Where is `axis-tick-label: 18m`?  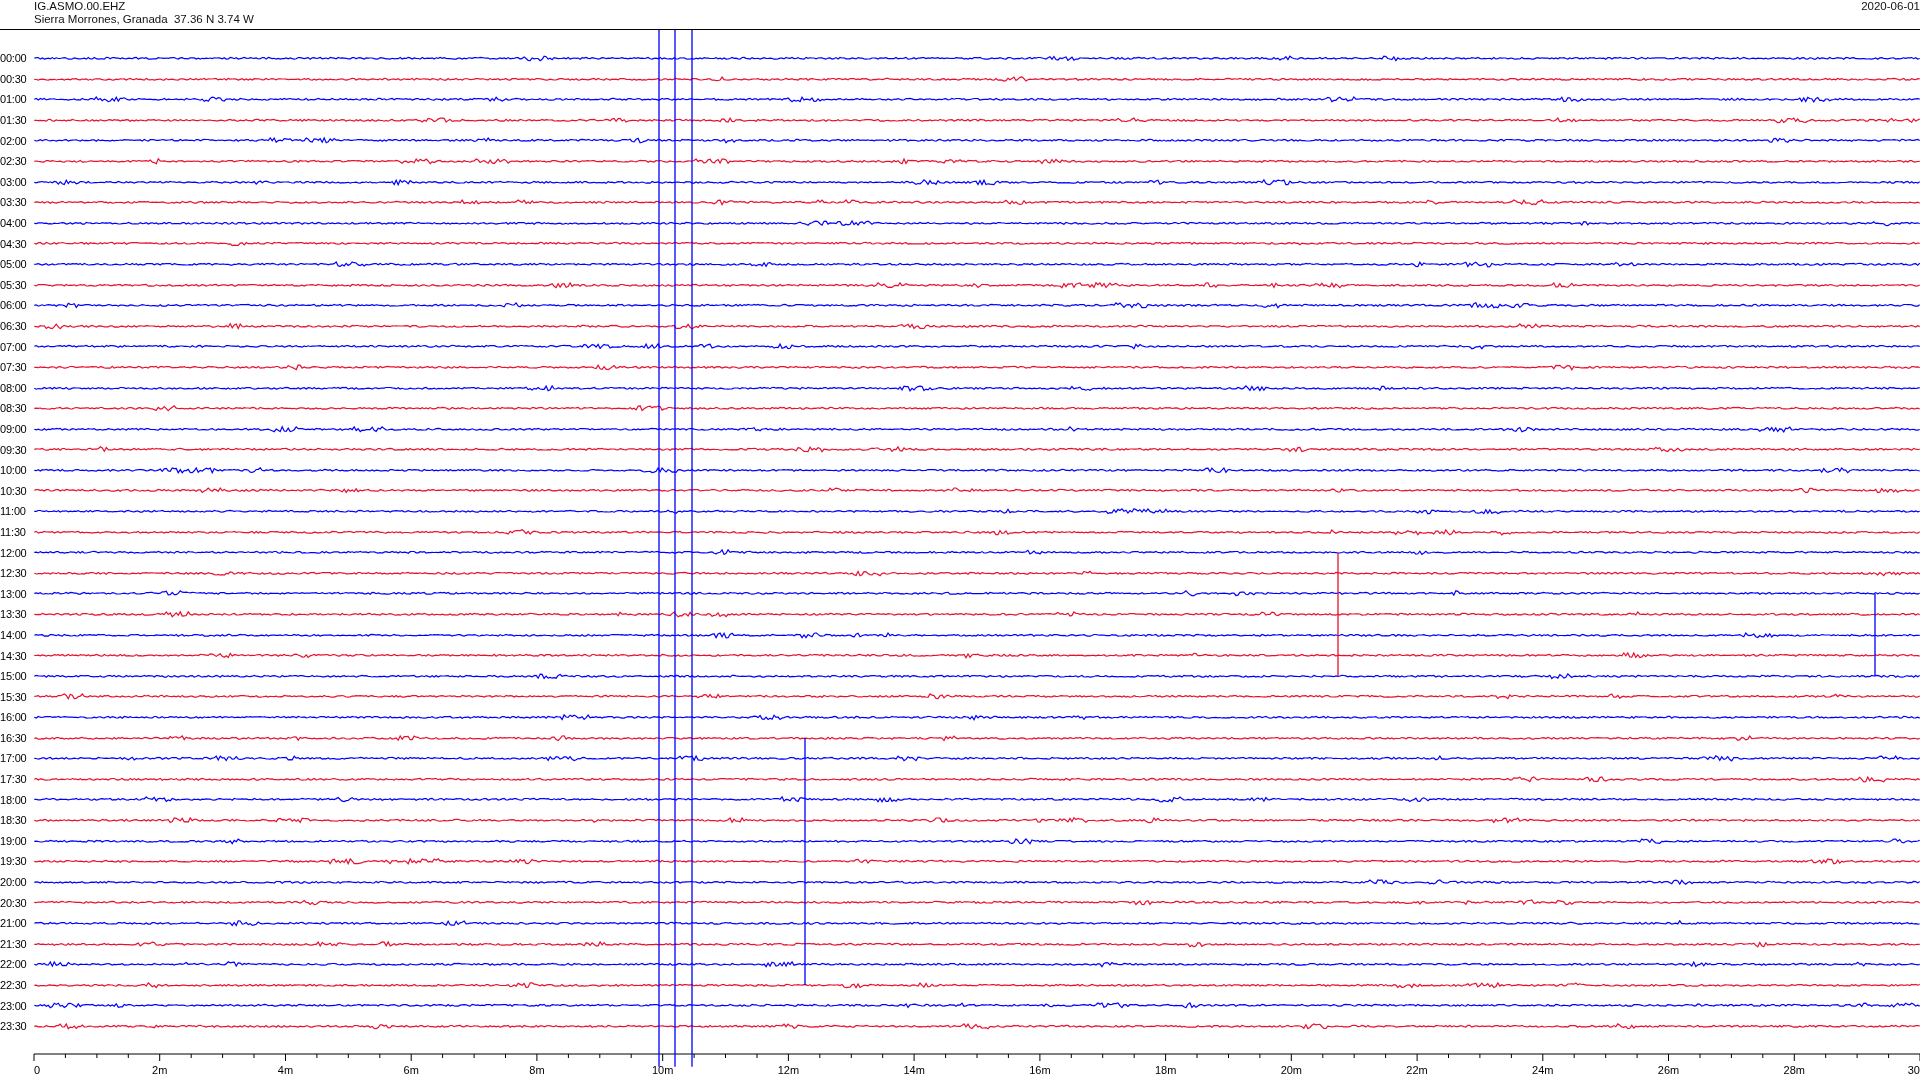
axis-tick-label: 18m is located at coordinates (1165, 1069).